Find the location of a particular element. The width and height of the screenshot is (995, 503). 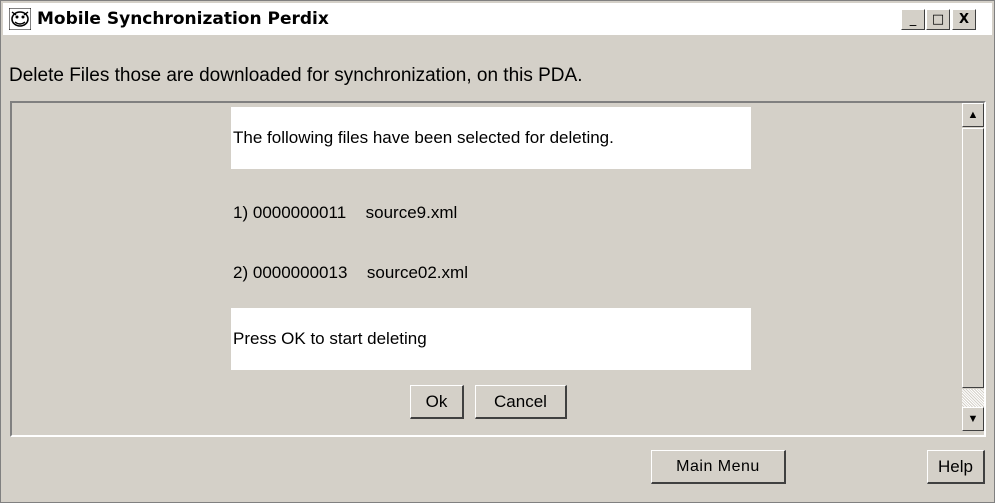

window-title: Mobile Synchronization Perdix is located at coordinates (183, 19).